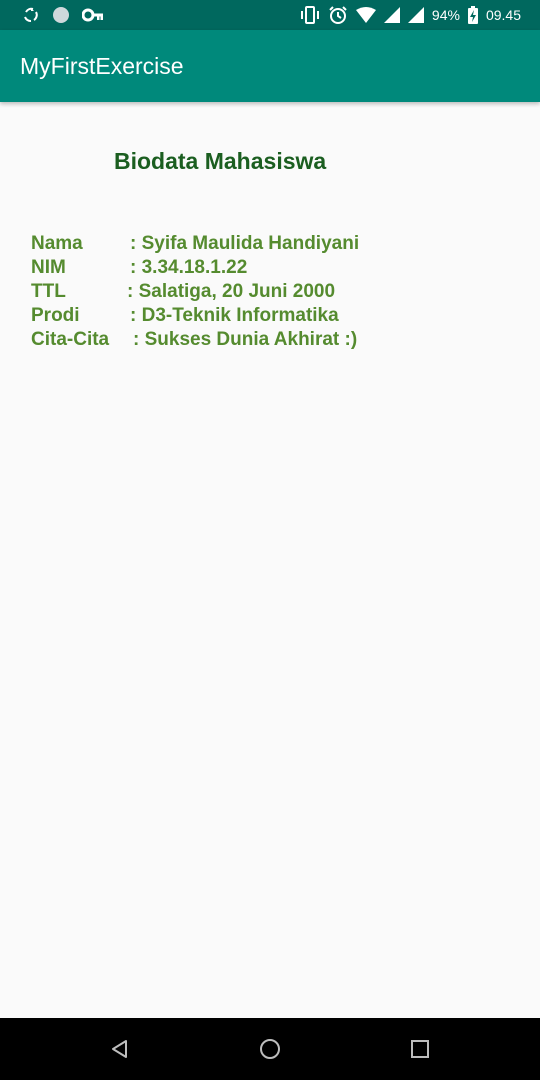 This screenshot has height=1080, width=540. I want to click on home-icon, so click(270, 1049).